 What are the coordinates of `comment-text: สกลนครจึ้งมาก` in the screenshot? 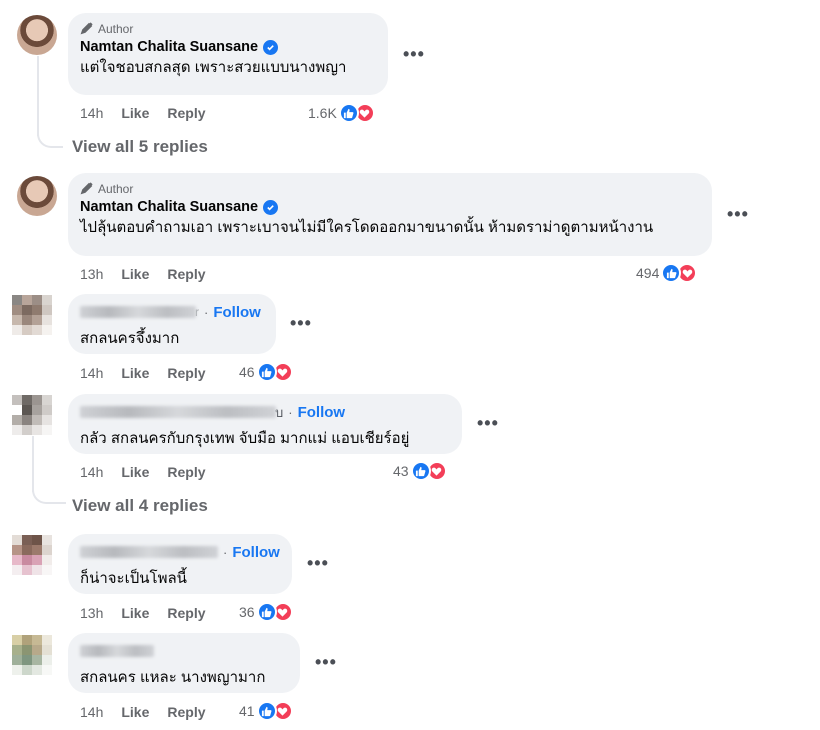 It's located at (130, 338).